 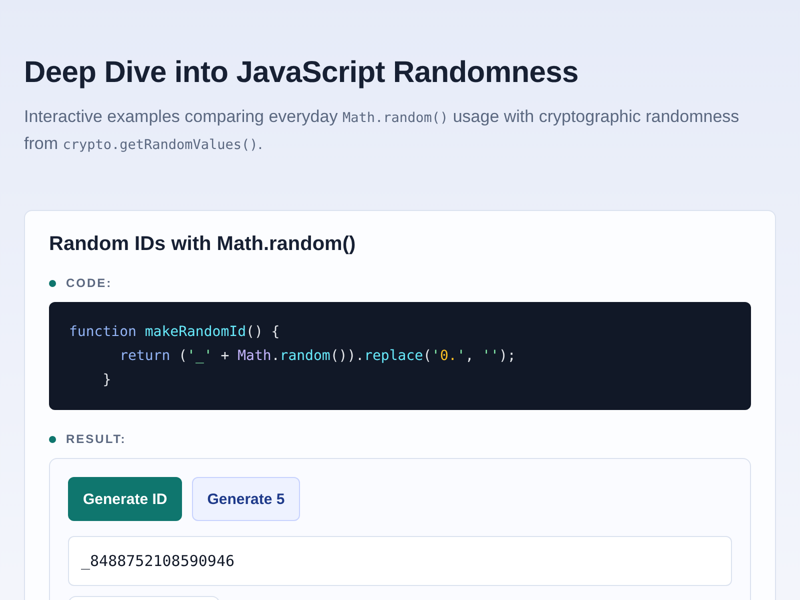 I want to click on card-title: Random IDs with Math.random(), so click(x=203, y=244).